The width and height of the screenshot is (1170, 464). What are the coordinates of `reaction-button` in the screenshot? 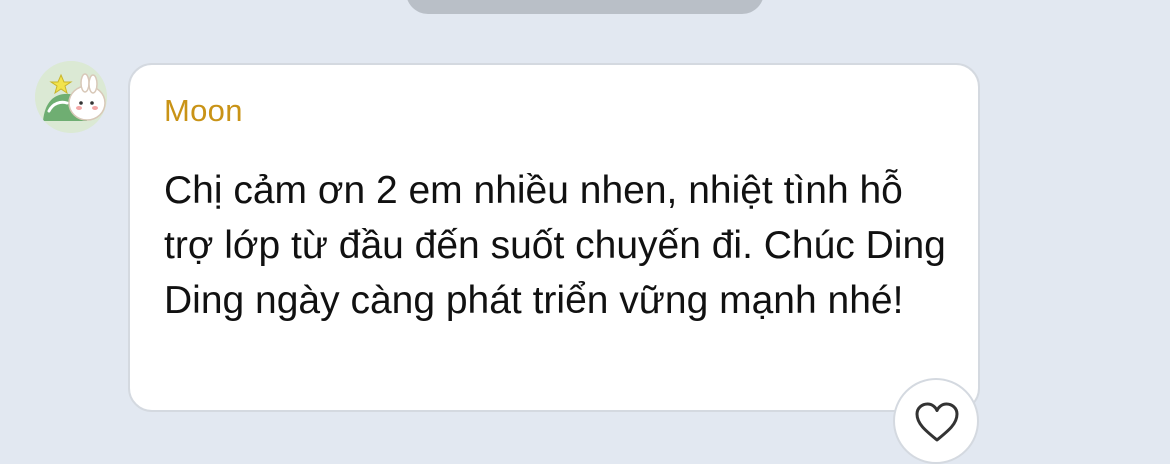 It's located at (936, 421).